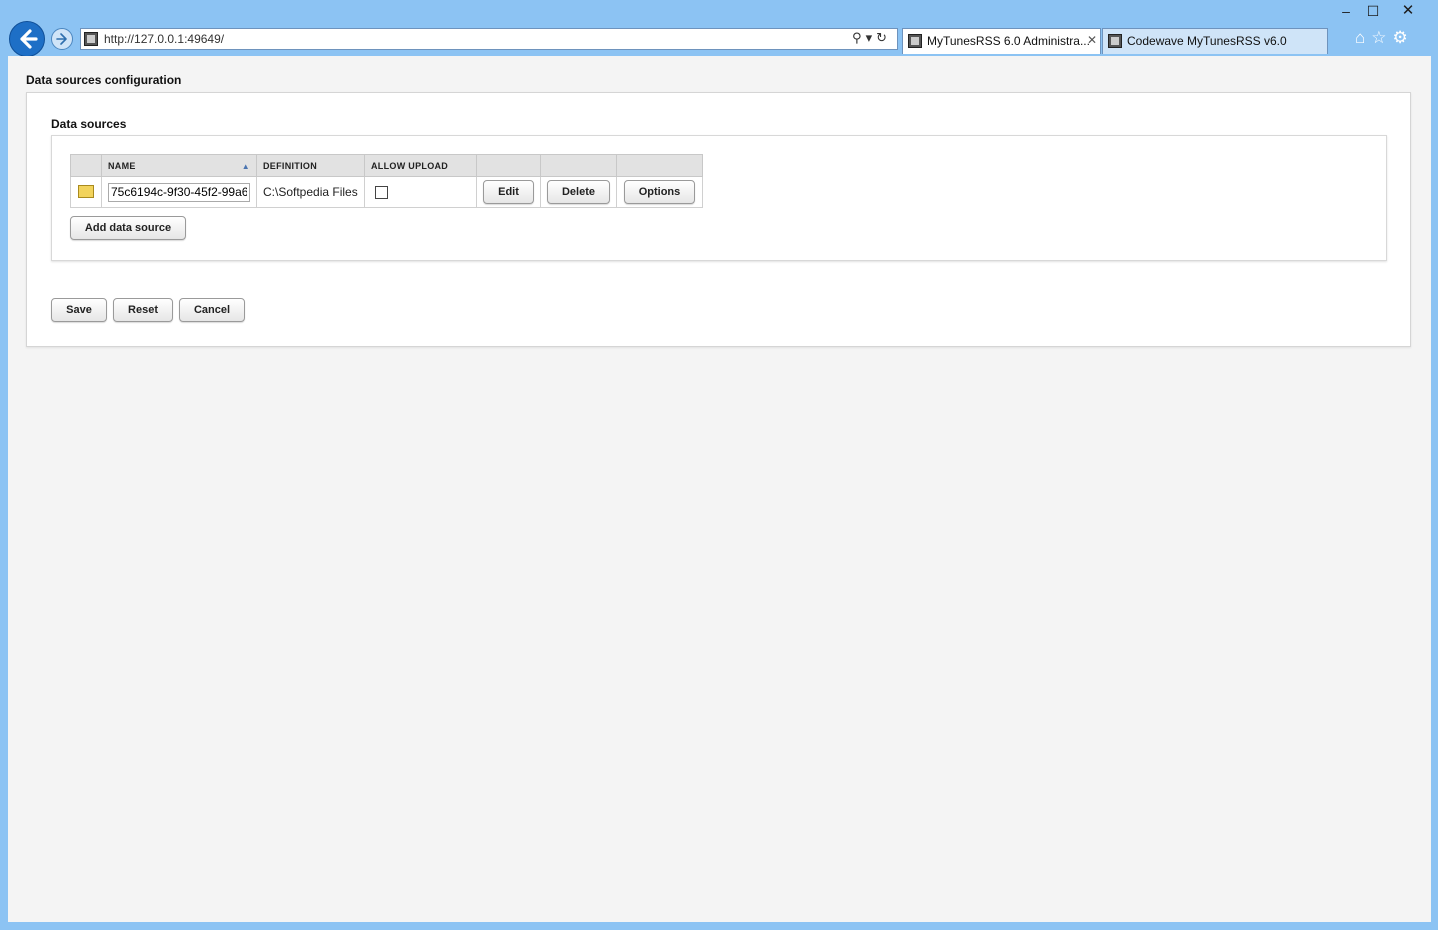 This screenshot has width=1438, height=930. I want to click on forward-button, so click(62, 39).